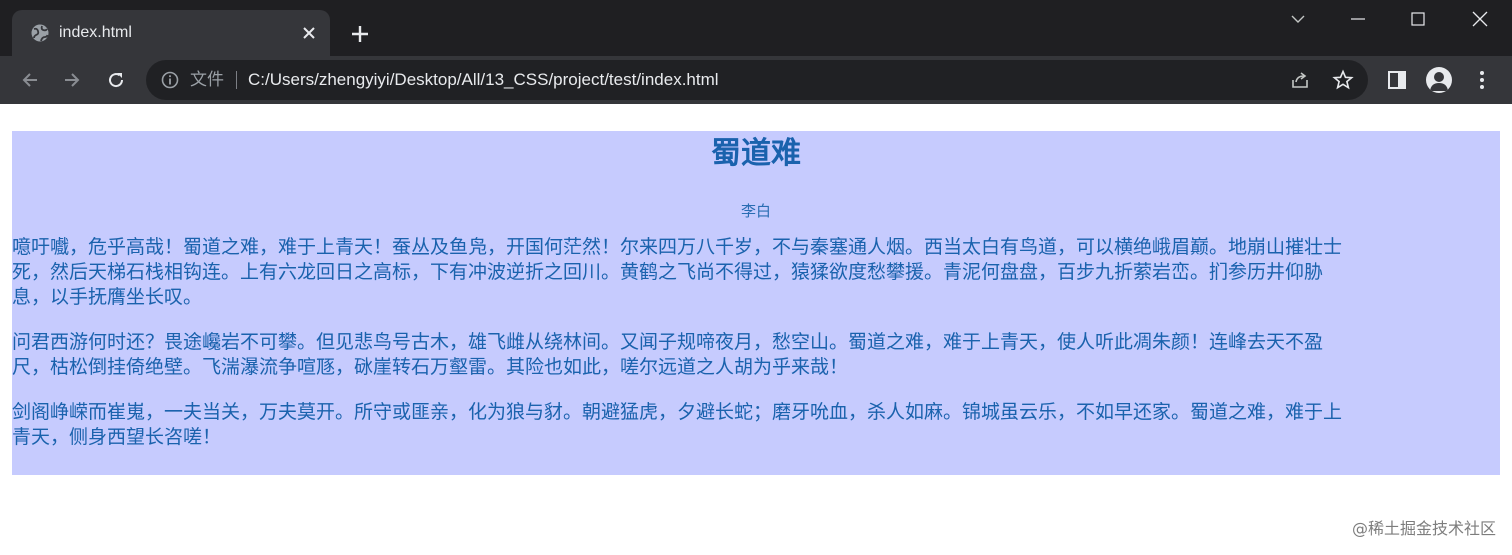 The image size is (1512, 555). What do you see at coordinates (117, 437) in the screenshot?
I see `poem-line: 青天，侧身西望长咨嗟！` at bounding box center [117, 437].